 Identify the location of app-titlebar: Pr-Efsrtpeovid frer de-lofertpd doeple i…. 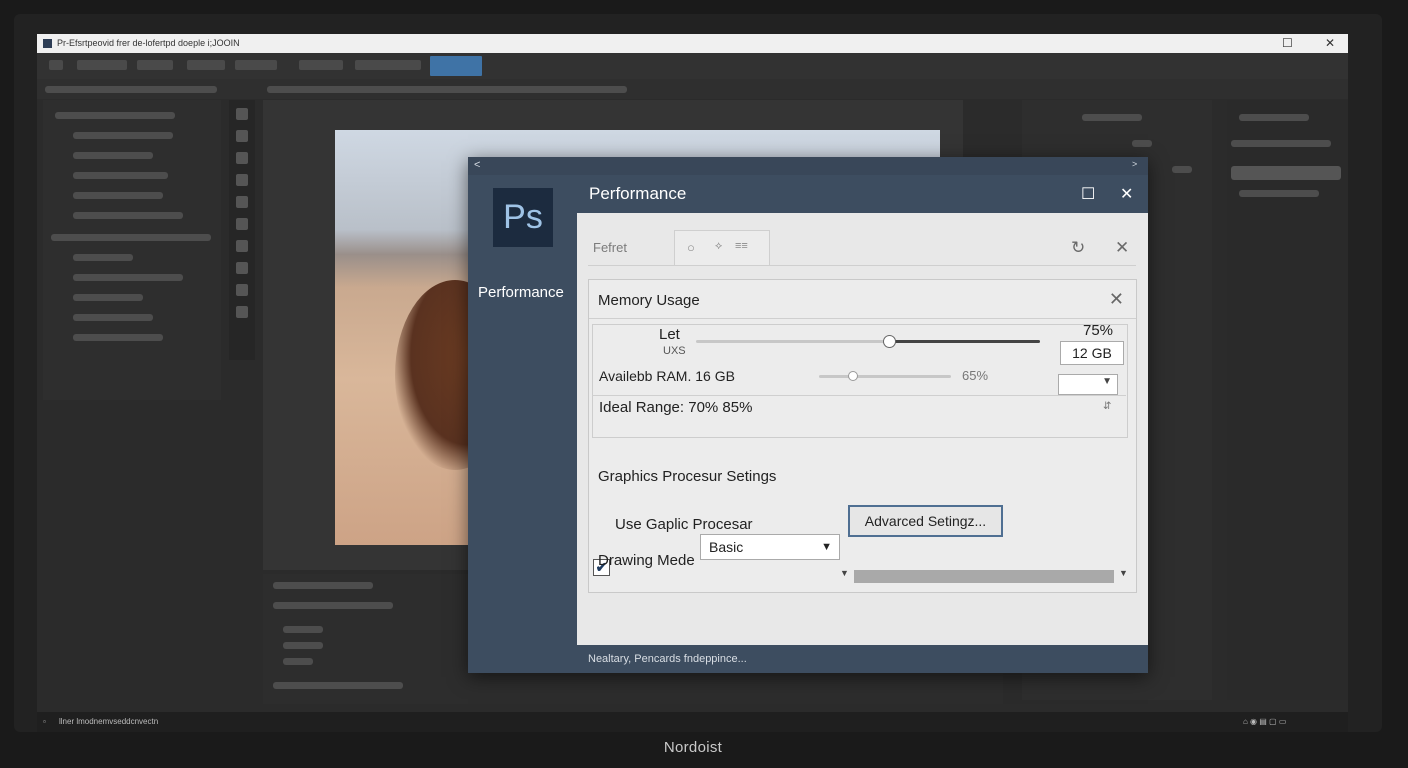
(692, 43).